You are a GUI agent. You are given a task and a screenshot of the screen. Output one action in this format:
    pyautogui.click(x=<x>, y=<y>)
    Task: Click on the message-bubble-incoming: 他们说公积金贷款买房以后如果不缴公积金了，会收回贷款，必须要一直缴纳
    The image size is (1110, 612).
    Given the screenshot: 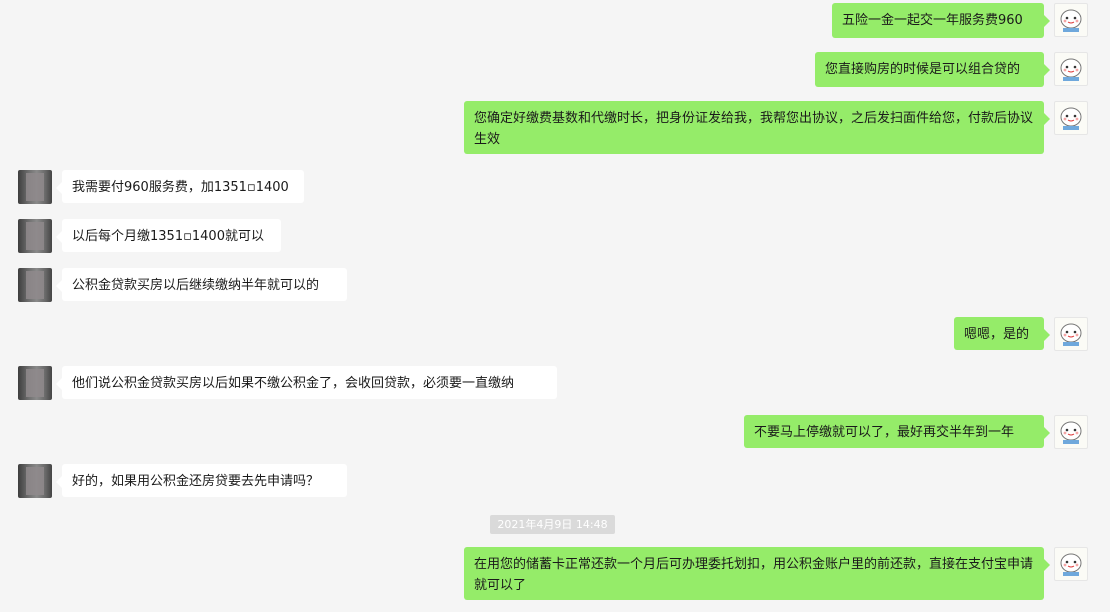 What is the action you would take?
    pyautogui.click(x=306, y=382)
    